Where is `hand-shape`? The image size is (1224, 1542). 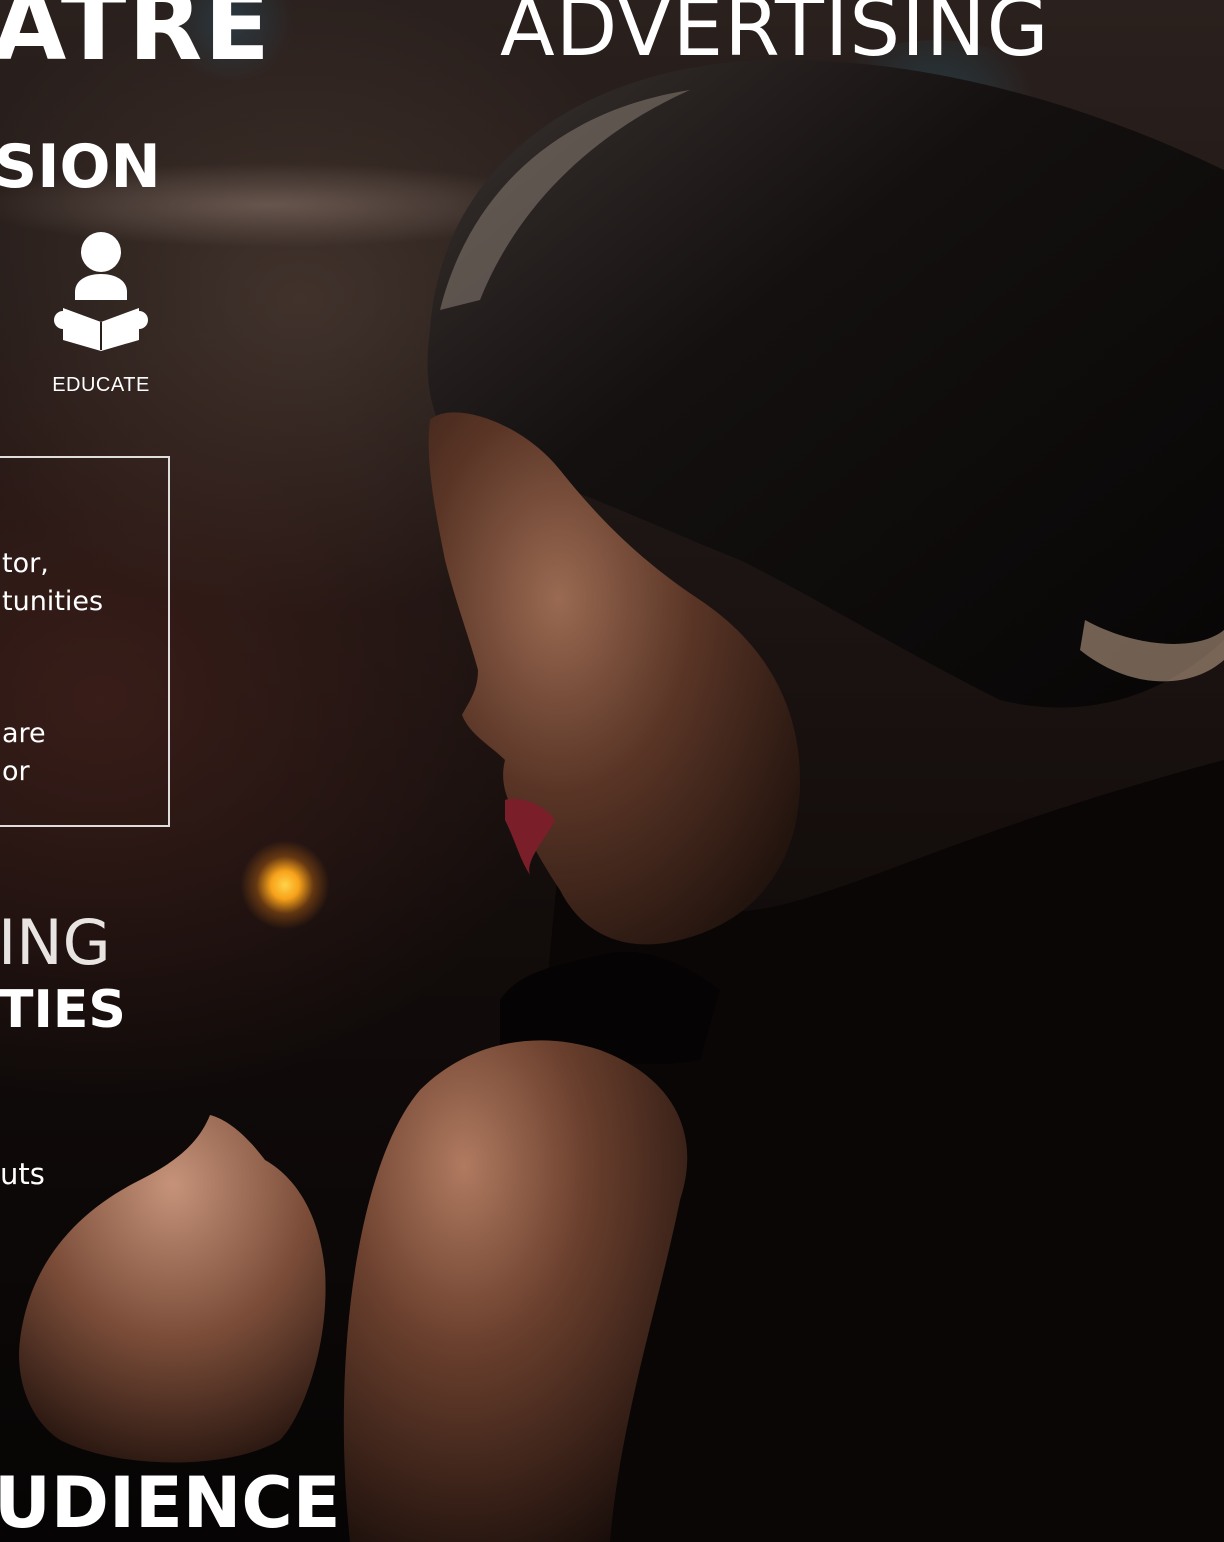
hand-shape is located at coordinates (172, 1289).